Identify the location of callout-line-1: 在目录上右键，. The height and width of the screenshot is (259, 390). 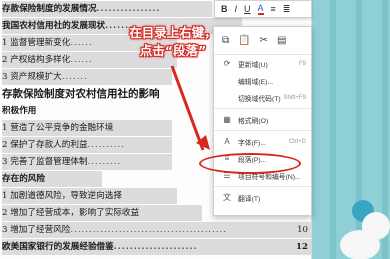
(173, 32).